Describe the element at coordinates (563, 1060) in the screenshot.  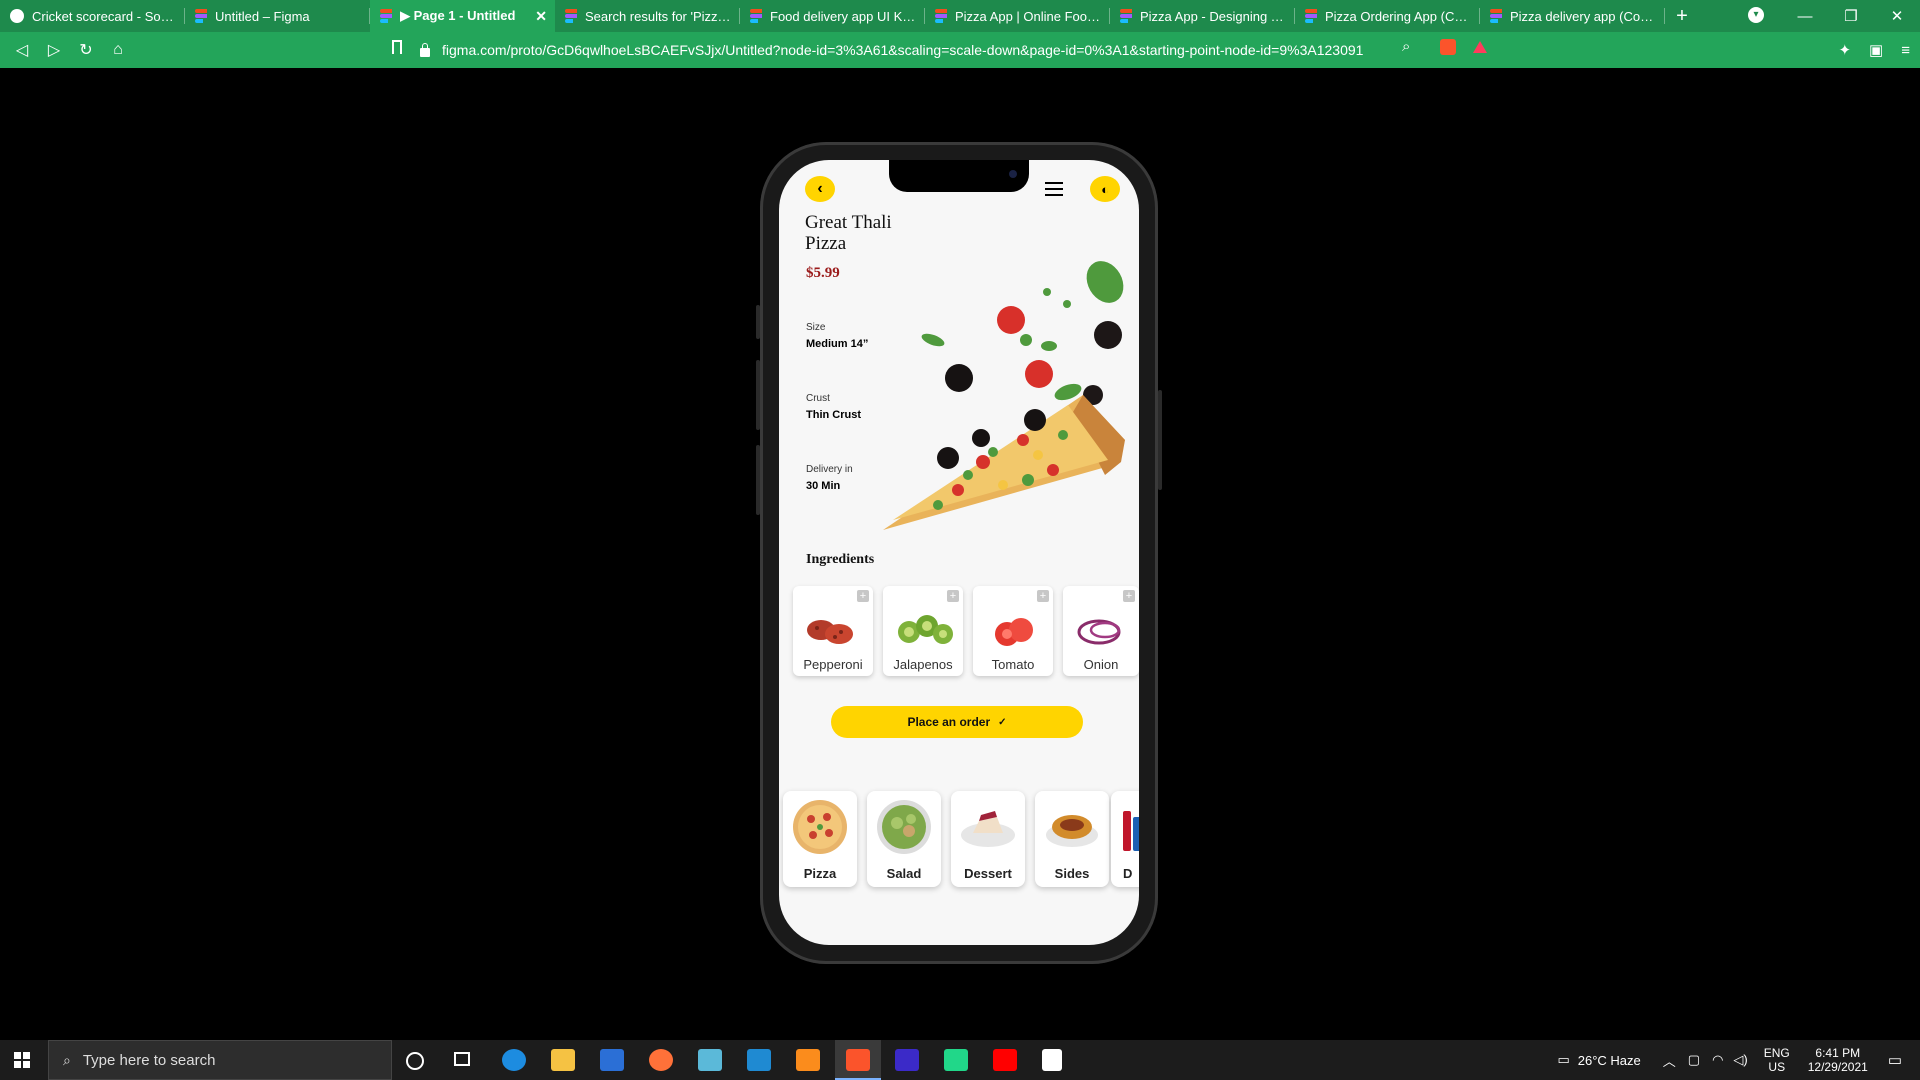
I see `file-explorer-icon` at that location.